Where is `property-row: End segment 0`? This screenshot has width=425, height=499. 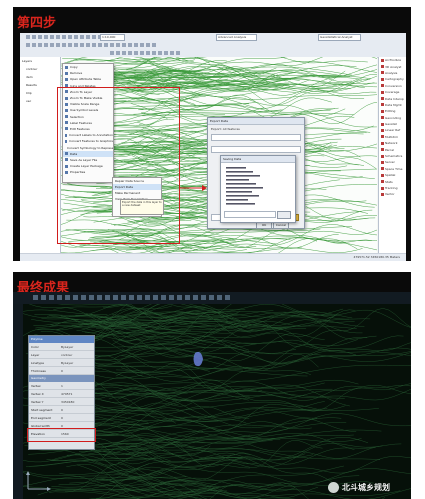 property-row: End segment 0 is located at coordinates (61, 418).